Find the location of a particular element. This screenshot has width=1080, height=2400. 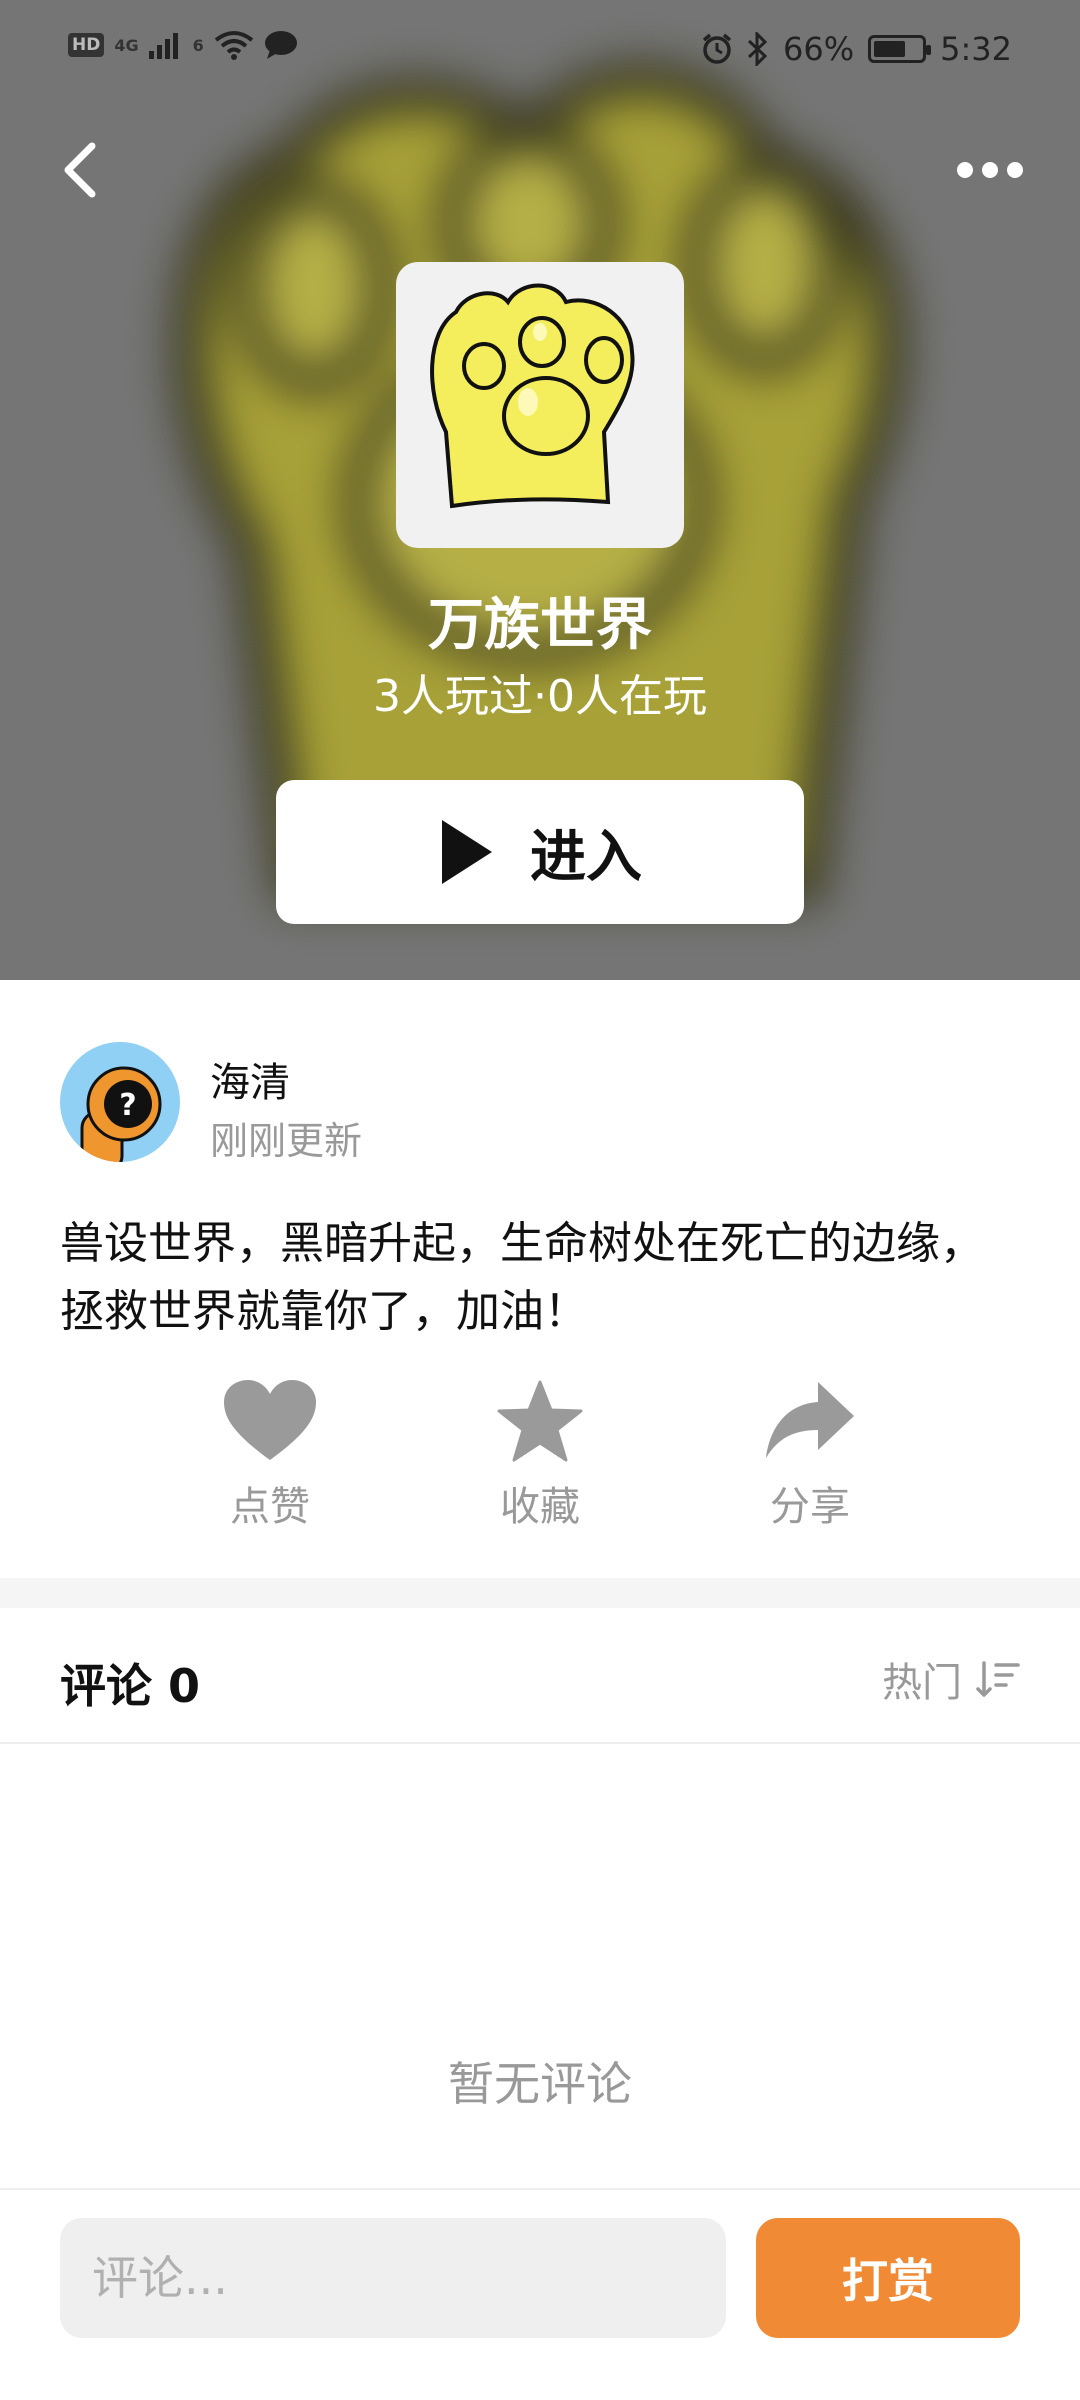

more-button is located at coordinates (990, 170).